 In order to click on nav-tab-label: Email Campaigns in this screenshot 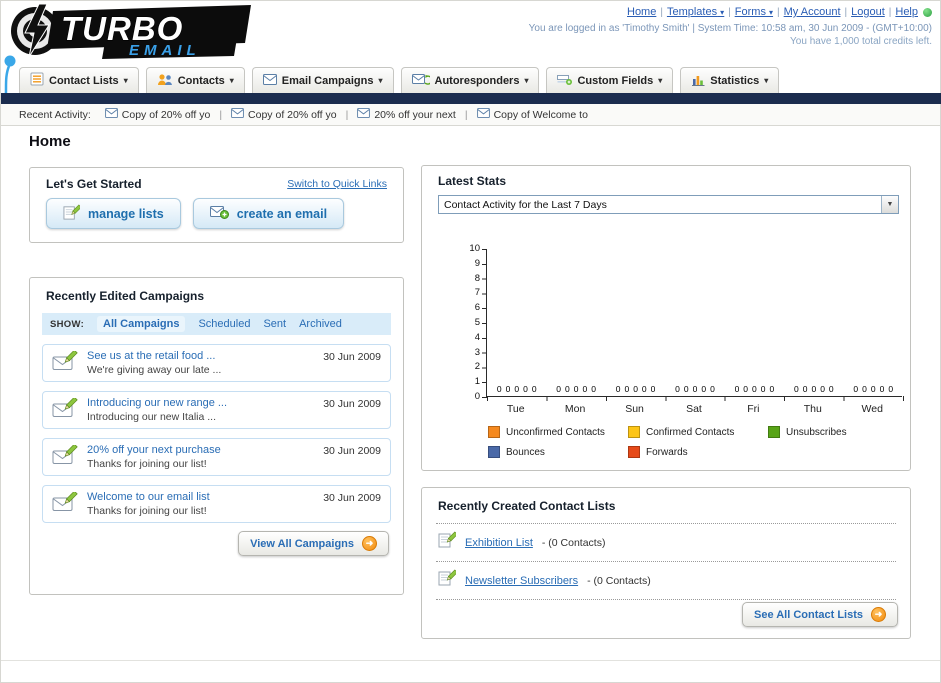, I will do `click(327, 80)`.